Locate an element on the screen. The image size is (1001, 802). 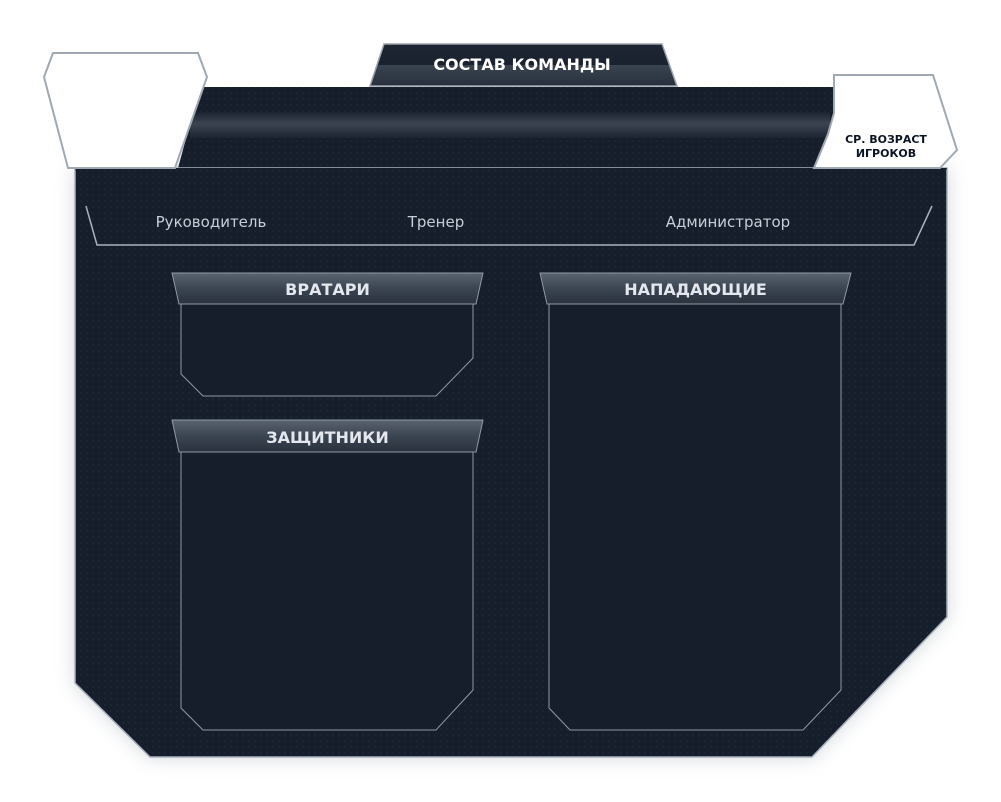
goalkeepers-list is located at coordinates (327, 350).